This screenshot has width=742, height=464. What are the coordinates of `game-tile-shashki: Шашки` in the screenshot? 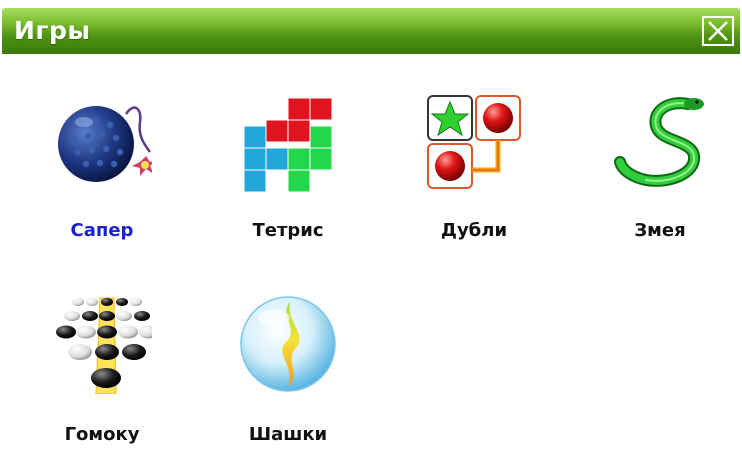 It's located at (288, 379).